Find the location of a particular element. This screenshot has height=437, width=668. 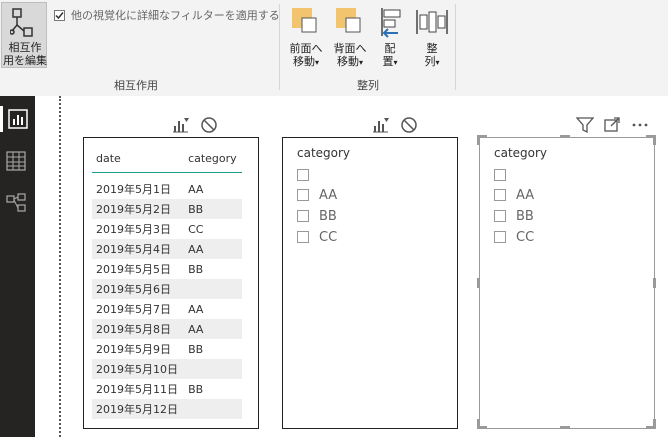

focus-mode-icon is located at coordinates (612, 125).